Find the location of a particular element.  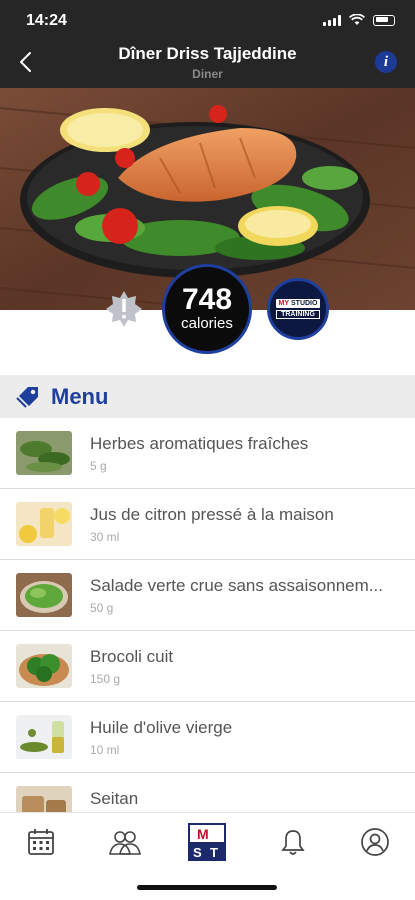

signal-icon is located at coordinates (332, 20).